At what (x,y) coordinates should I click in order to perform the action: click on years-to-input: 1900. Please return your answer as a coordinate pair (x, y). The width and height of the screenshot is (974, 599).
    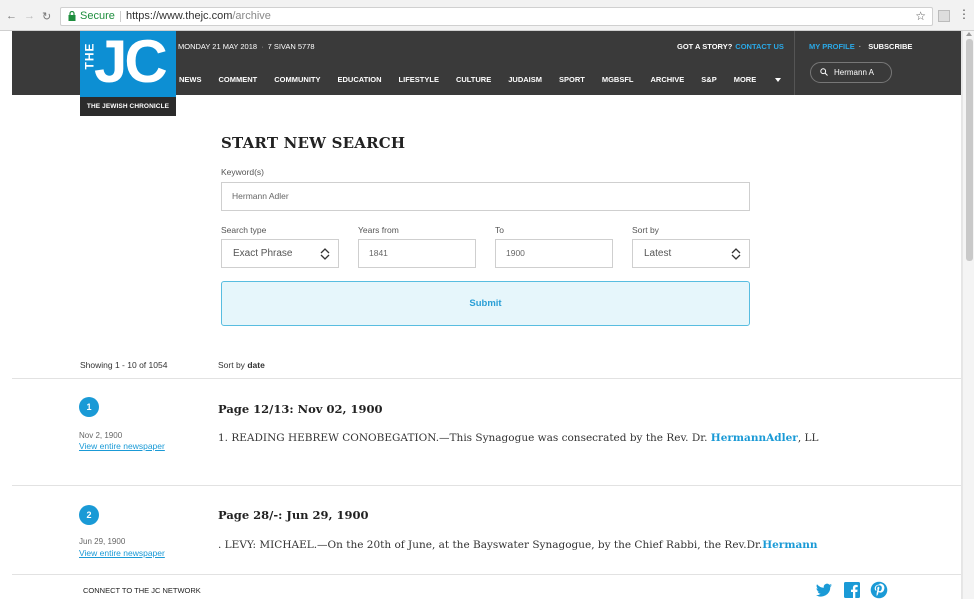
    Looking at the image, I should click on (554, 253).